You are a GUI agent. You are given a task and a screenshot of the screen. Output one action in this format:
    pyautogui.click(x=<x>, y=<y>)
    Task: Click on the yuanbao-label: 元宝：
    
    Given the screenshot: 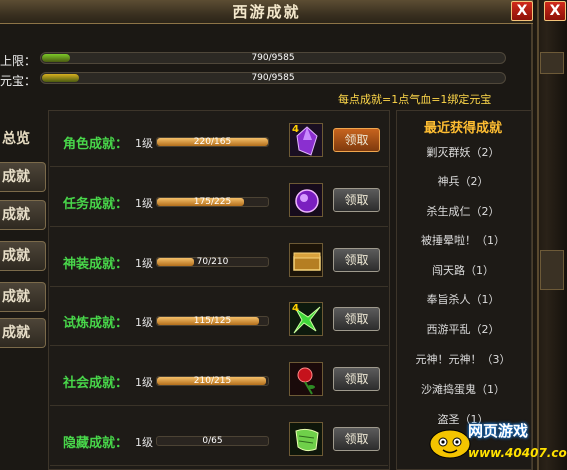 What is the action you would take?
    pyautogui.click(x=18, y=81)
    